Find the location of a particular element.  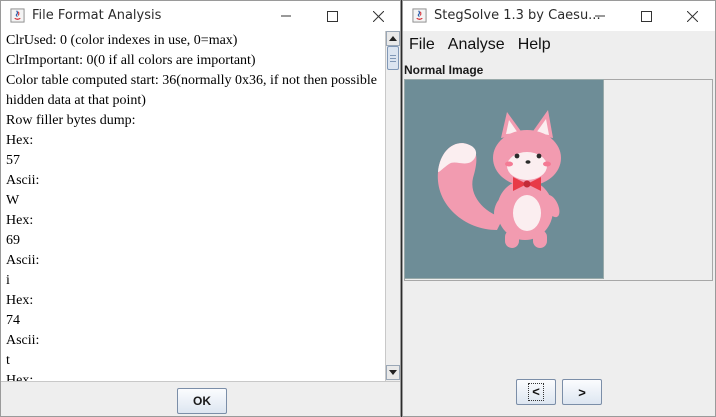

menu-help: Help is located at coordinates (534, 45).